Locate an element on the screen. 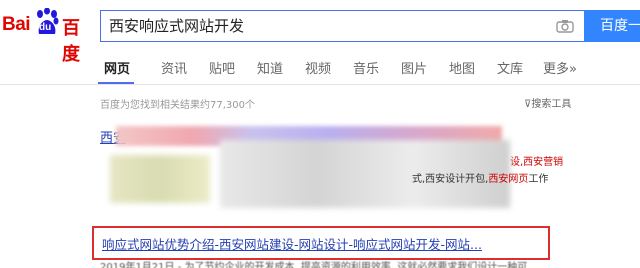  tab-music: 音乐 is located at coordinates (366, 67).